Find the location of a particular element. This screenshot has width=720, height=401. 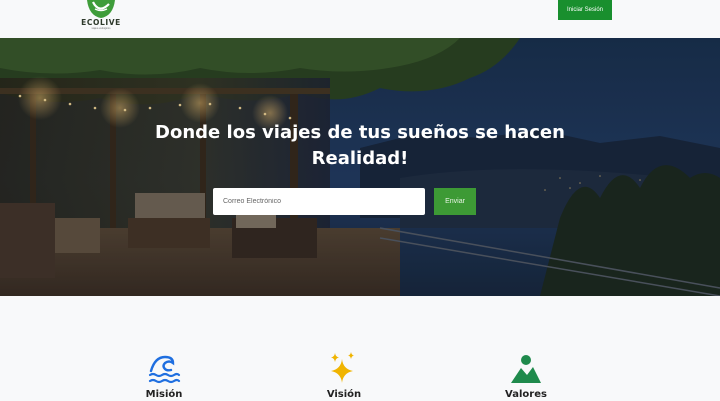

feature-title-valores: Valores is located at coordinates (526, 394).